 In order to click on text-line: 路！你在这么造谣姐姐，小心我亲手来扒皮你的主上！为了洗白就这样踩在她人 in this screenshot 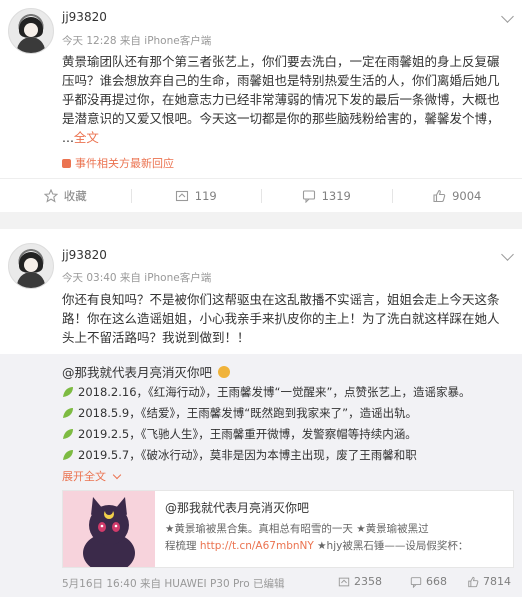, I will do `click(281, 318)`.